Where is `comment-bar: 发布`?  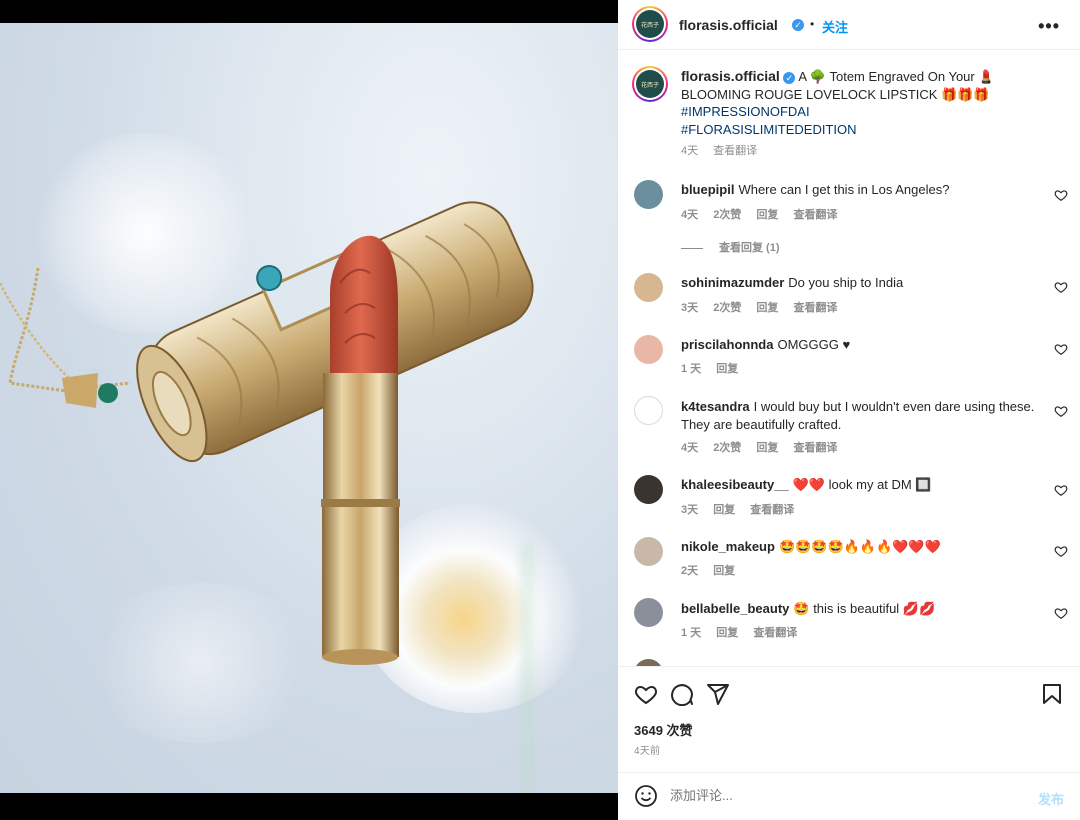 comment-bar: 发布 is located at coordinates (849, 796).